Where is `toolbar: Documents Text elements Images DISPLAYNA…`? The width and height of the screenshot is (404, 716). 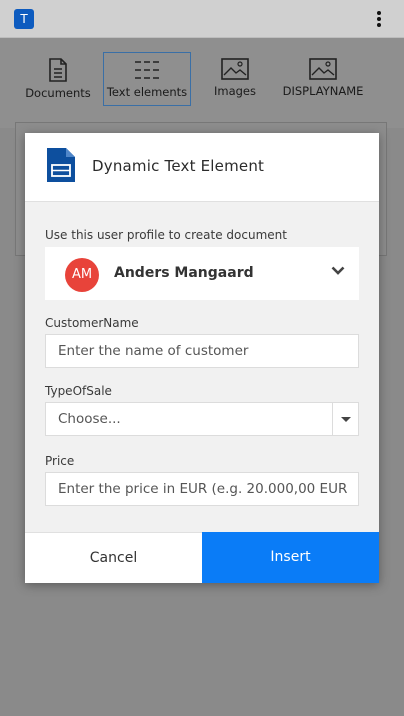 toolbar: Documents Text elements Images DISPLAYNA… is located at coordinates (202, 83).